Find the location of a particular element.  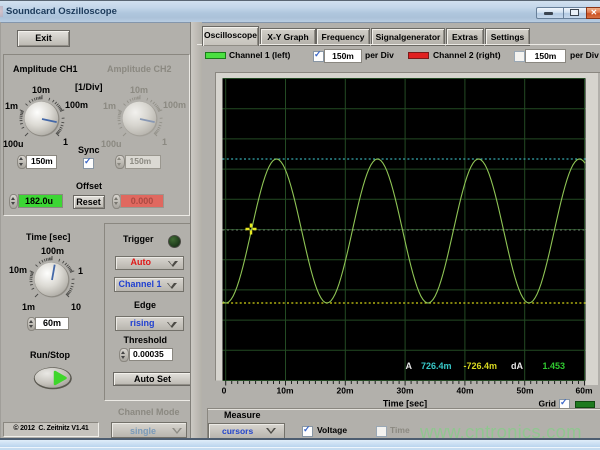

svg-text: 30m is located at coordinates (404, 391).